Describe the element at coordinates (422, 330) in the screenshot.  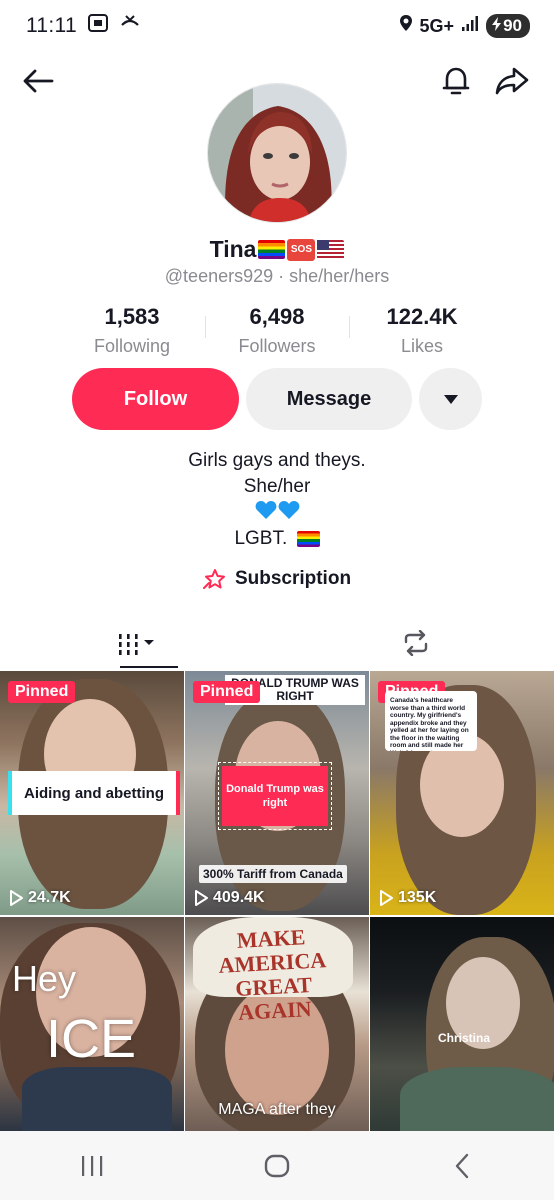
I see `stat-likes: 122.4K Likes` at that location.